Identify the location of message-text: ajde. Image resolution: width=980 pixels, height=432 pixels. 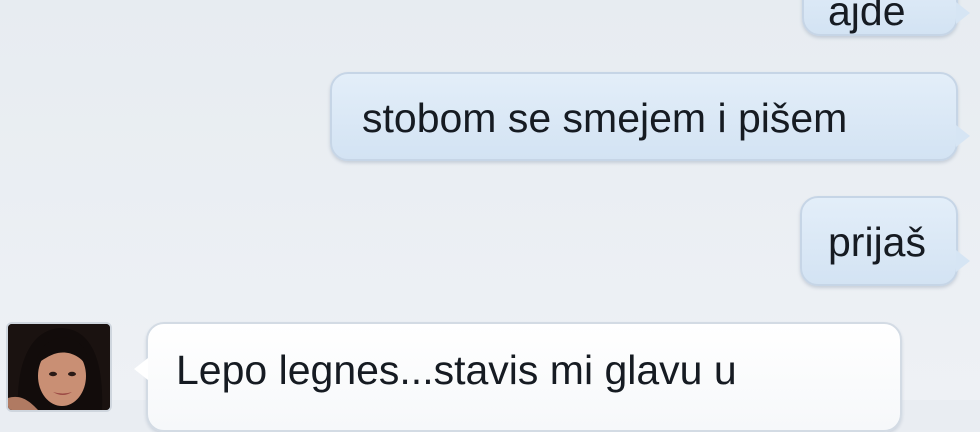
(867, 17).